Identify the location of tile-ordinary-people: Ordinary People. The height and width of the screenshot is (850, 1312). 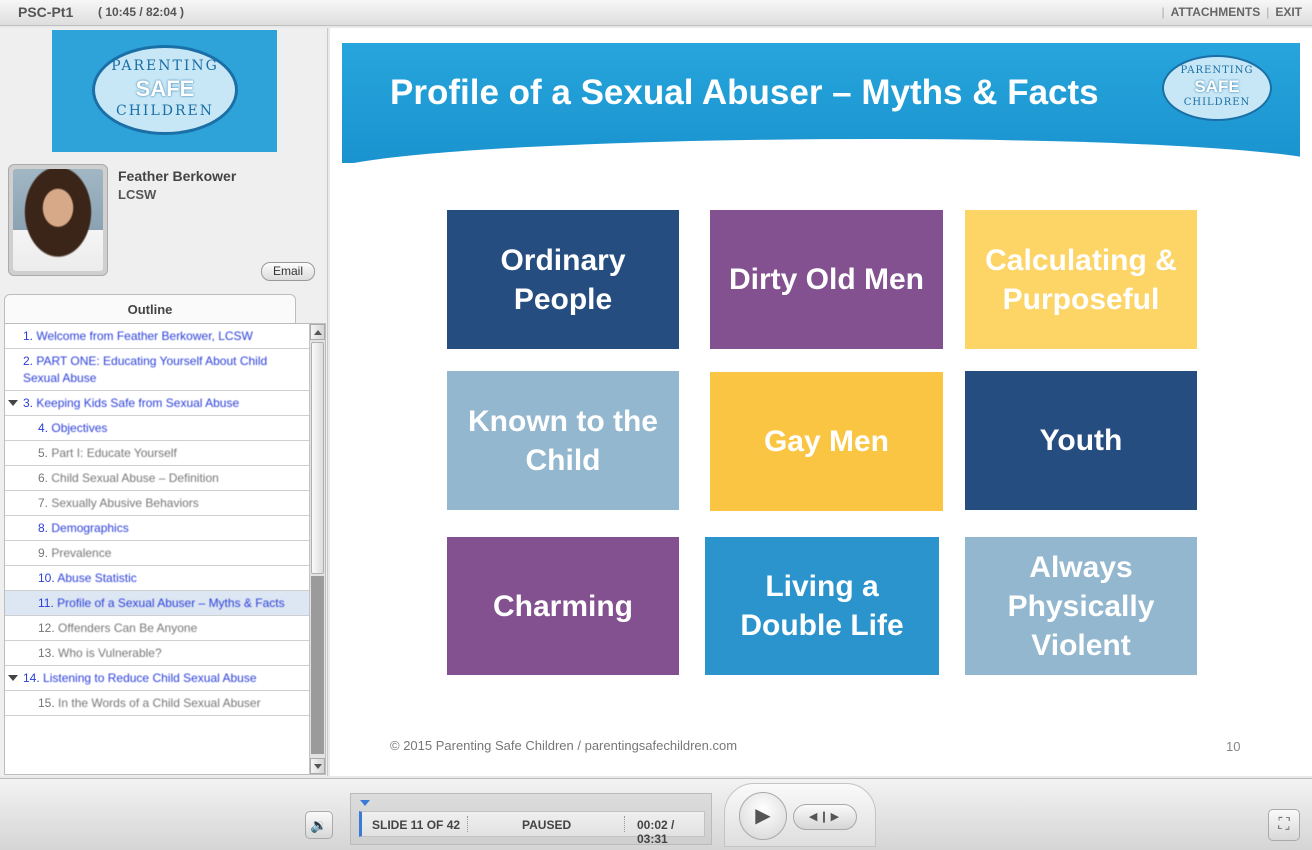
(563, 279).